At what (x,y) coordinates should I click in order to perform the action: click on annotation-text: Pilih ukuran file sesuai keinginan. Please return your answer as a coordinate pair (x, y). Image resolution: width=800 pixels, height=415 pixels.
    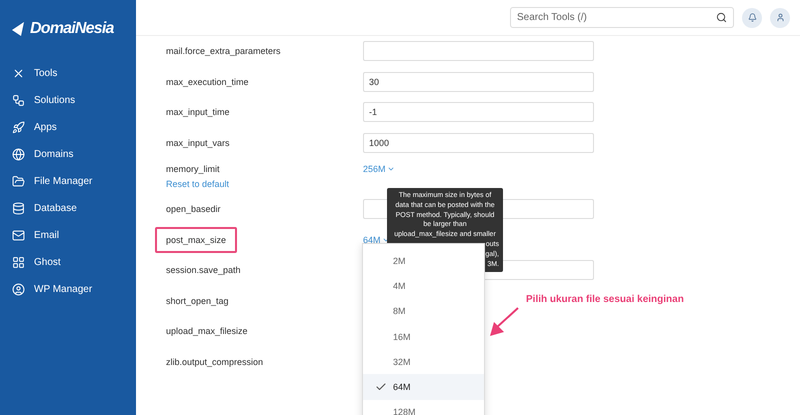
    Looking at the image, I should click on (605, 299).